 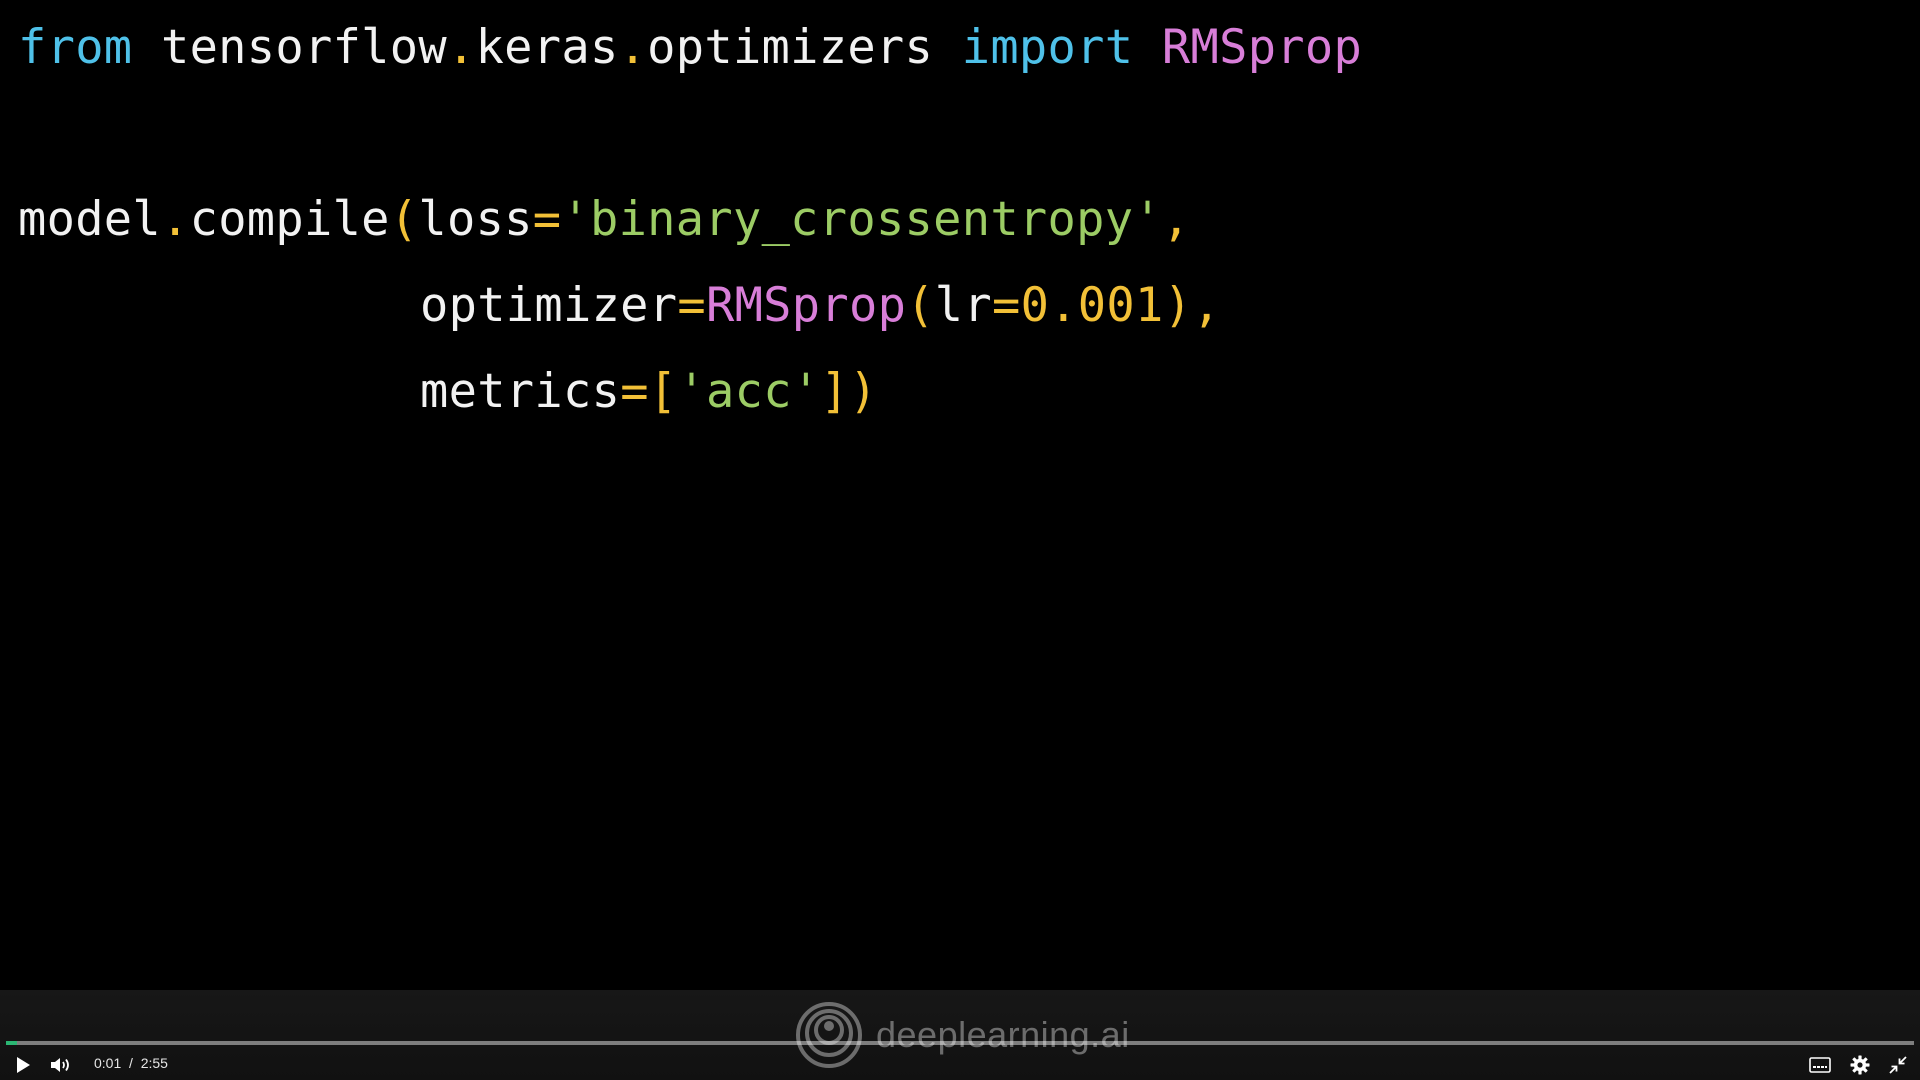 I want to click on code-token: optimizer, so click(x=549, y=305).